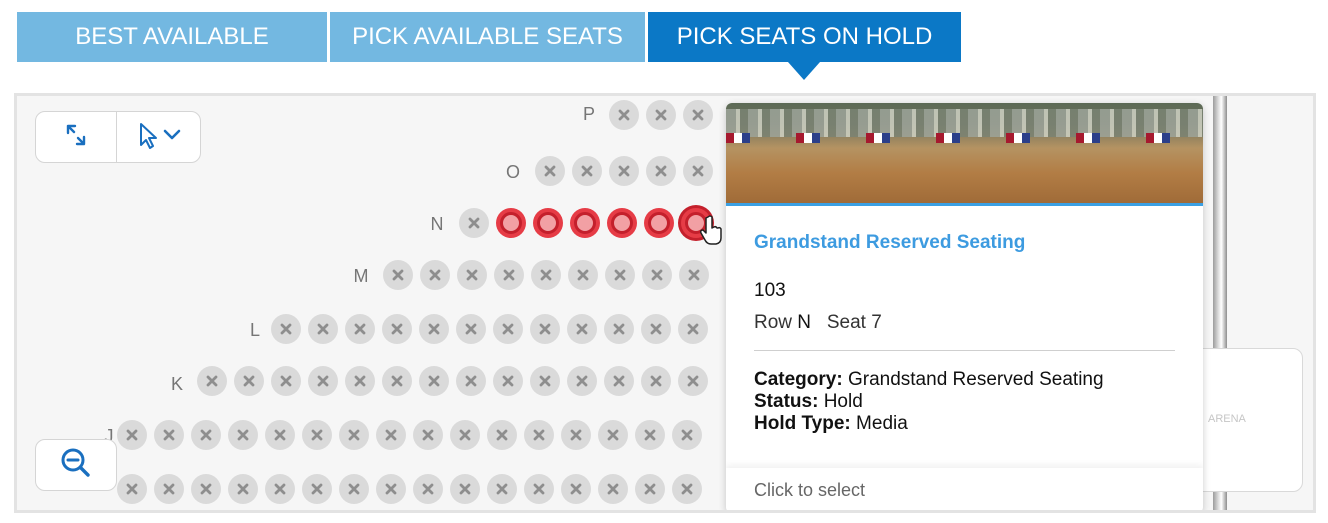 This screenshot has width=1328, height=523. I want to click on tab-label: PICK AVAILABLE SEATS, so click(487, 36).